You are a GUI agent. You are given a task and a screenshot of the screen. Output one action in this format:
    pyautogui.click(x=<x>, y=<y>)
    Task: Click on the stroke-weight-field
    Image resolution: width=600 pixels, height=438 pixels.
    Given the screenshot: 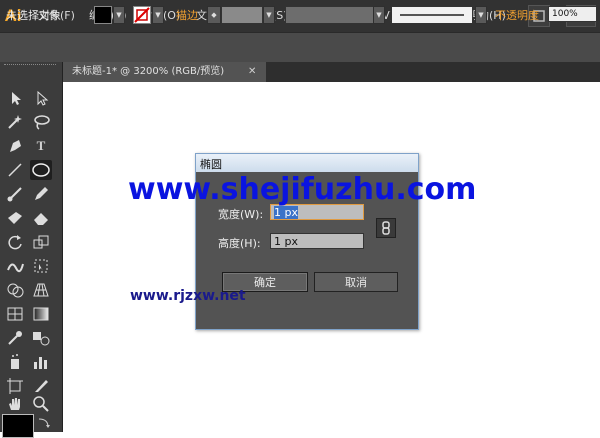 What is the action you would take?
    pyautogui.click(x=242, y=15)
    